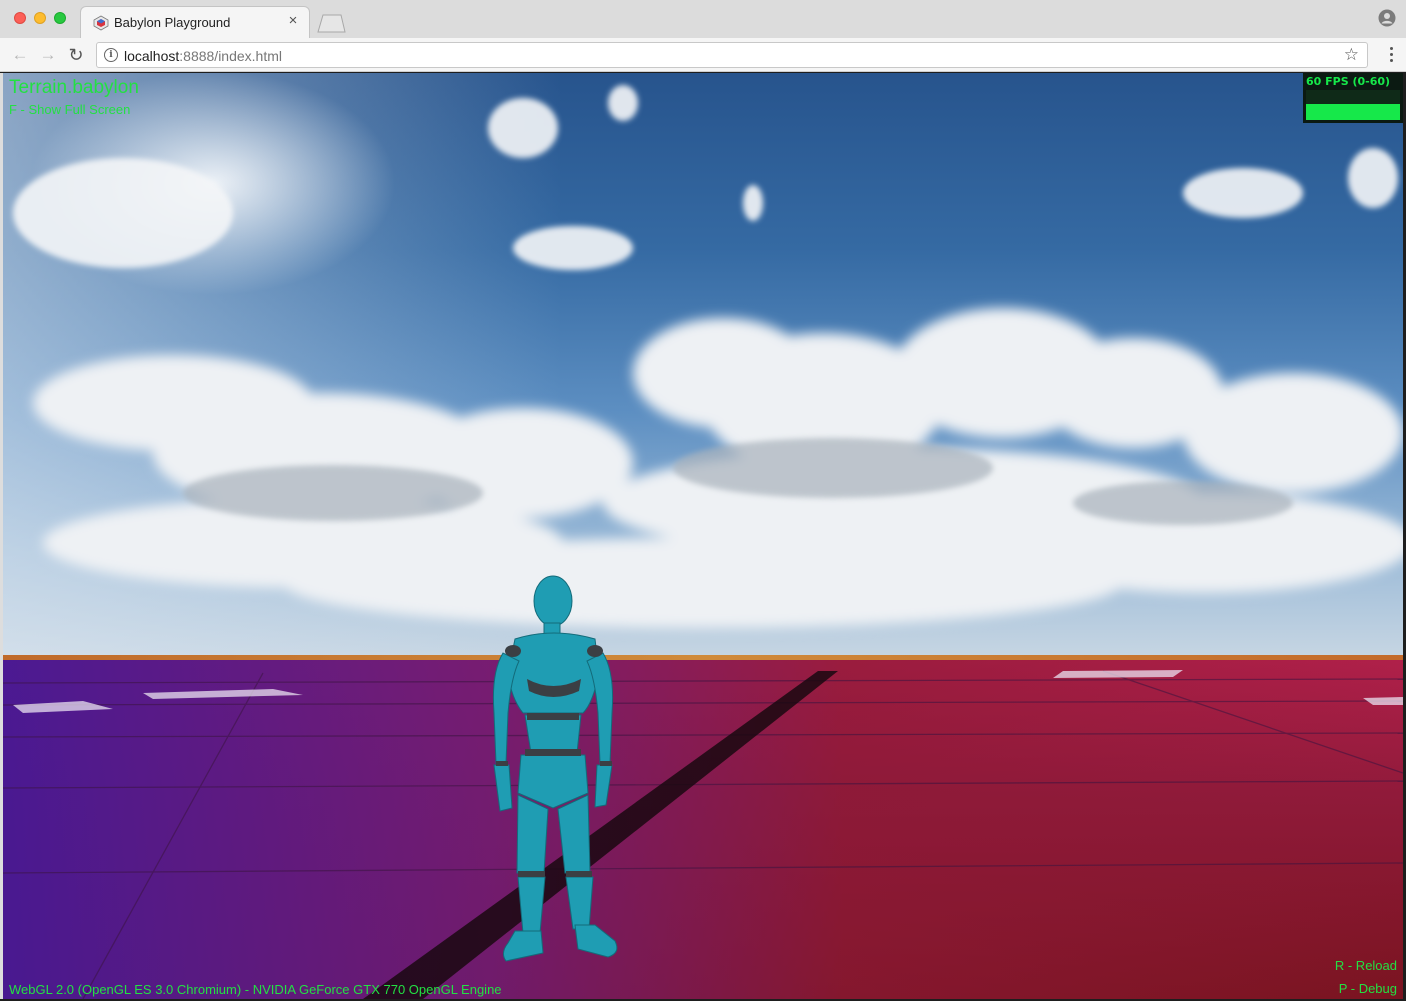 The image size is (1406, 1001). I want to click on fps-meter: 60 FPS (0-60), so click(1353, 98).